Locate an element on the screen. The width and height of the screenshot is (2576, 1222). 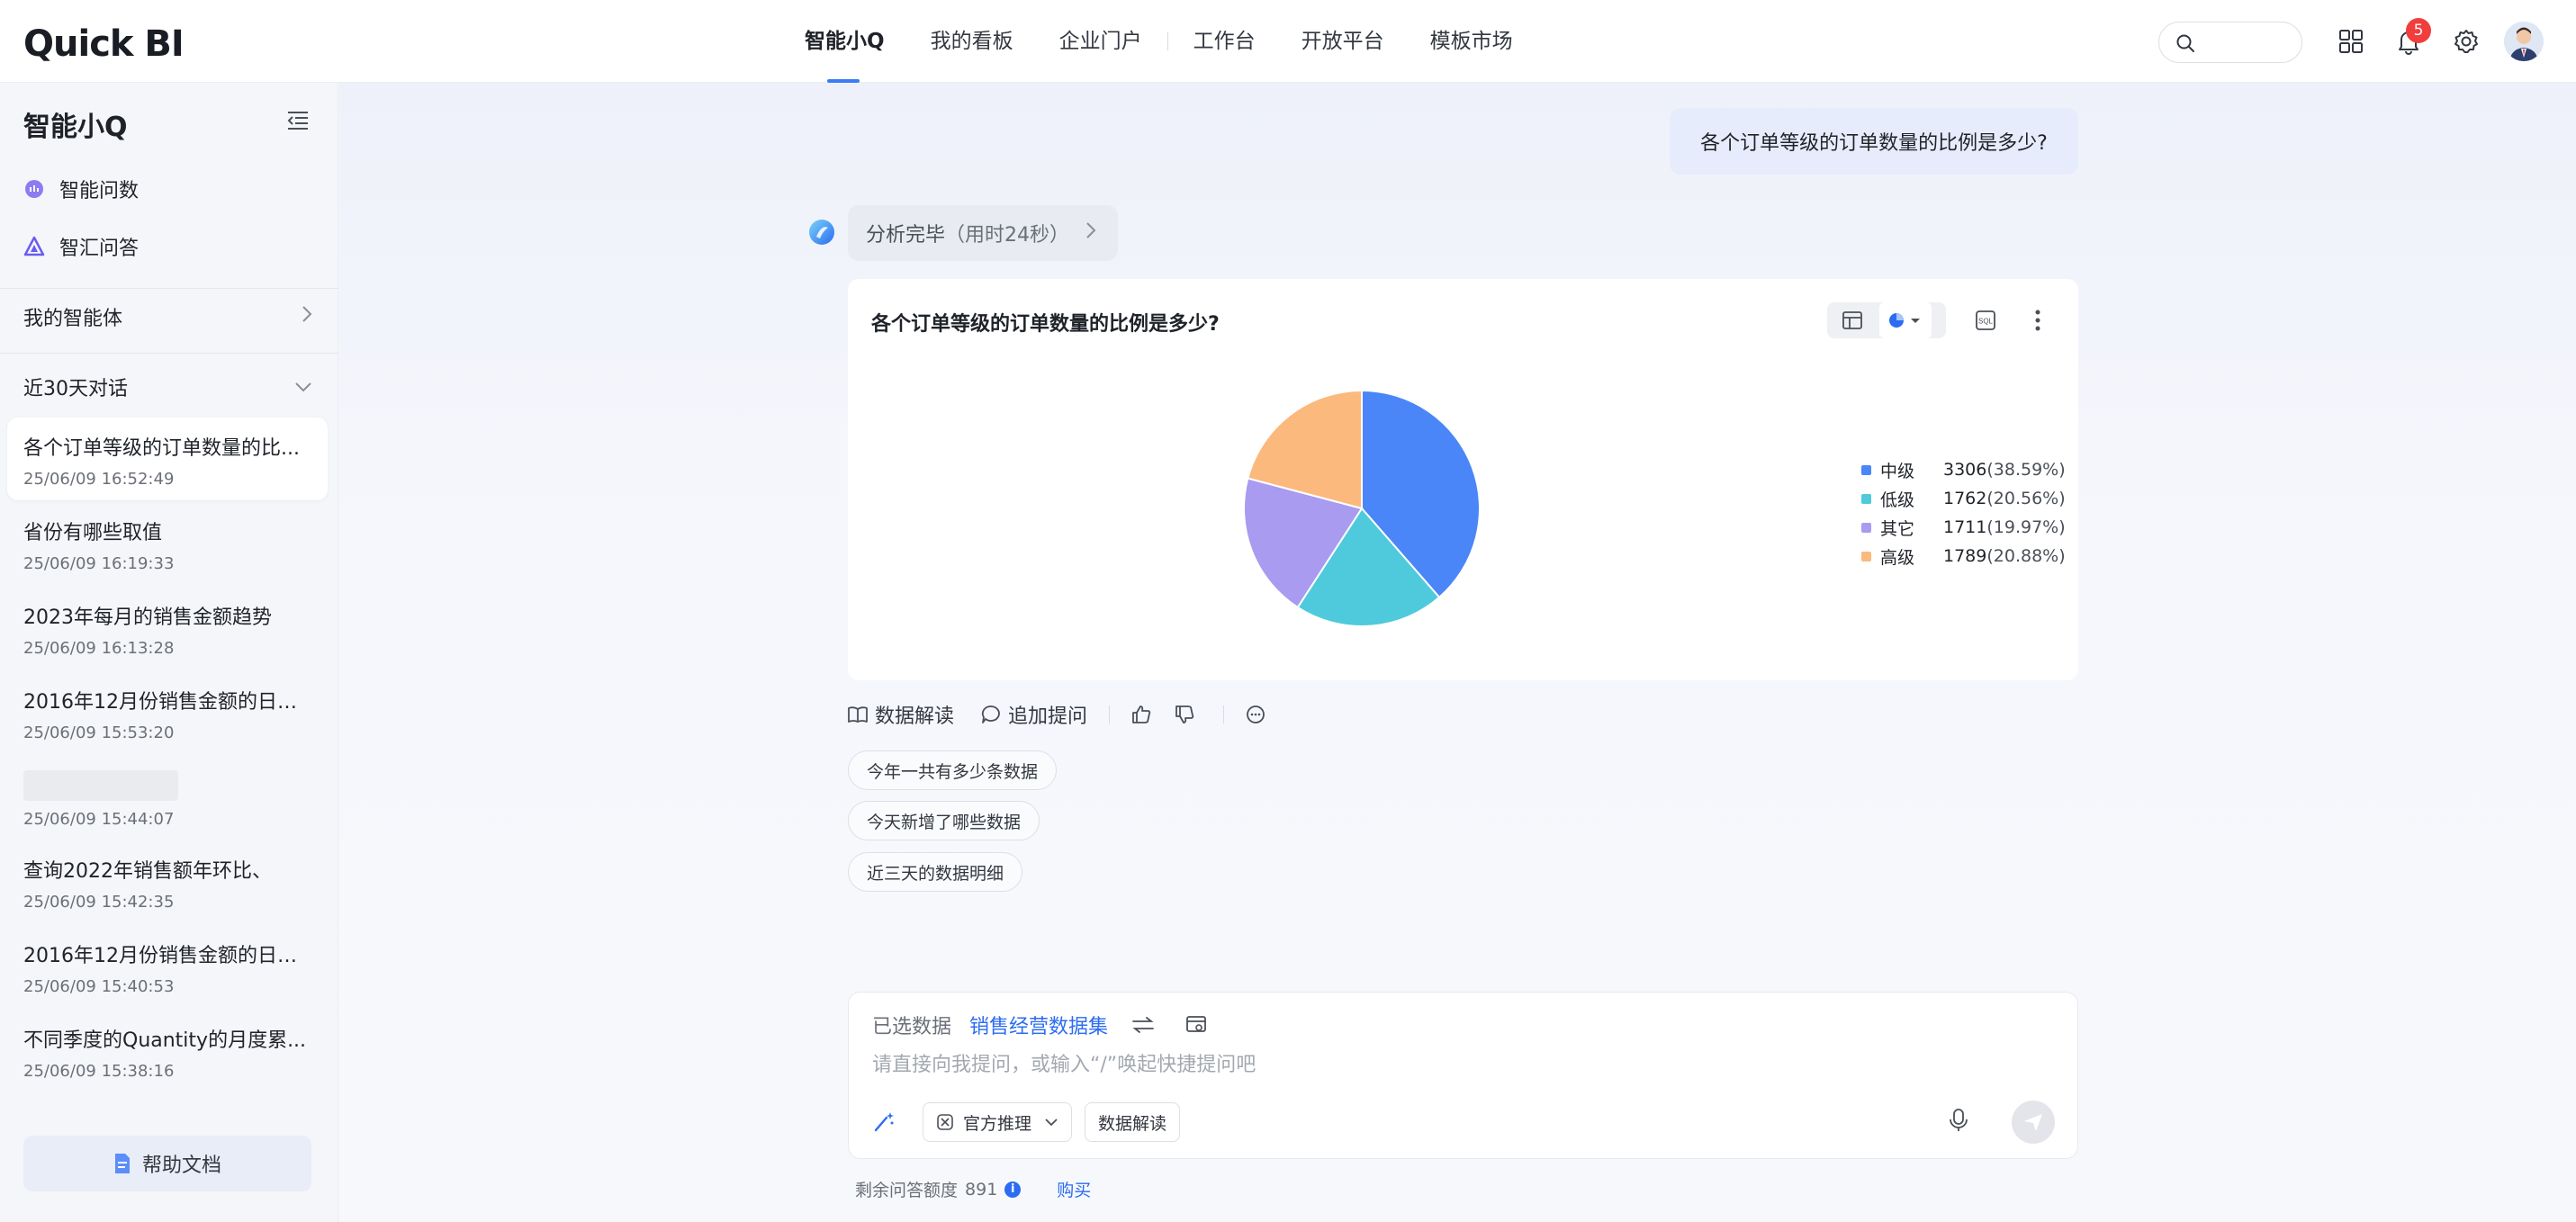
dataset-selector-row: 已选数据 销售经营数据集 is located at coordinates (1039, 1025).